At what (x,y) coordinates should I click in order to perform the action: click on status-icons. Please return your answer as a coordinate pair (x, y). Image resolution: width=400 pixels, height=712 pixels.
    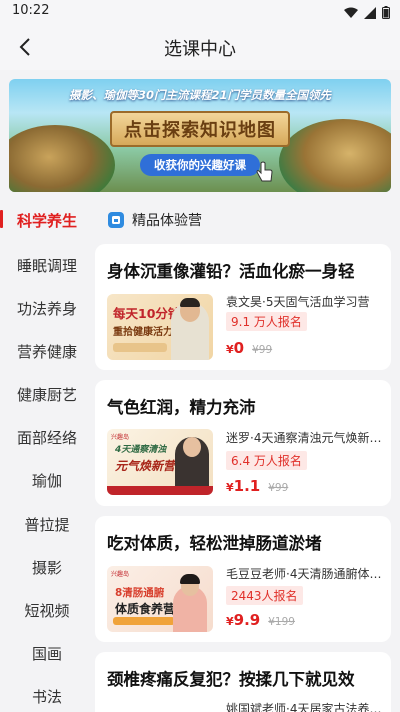
    Looking at the image, I should click on (367, 13).